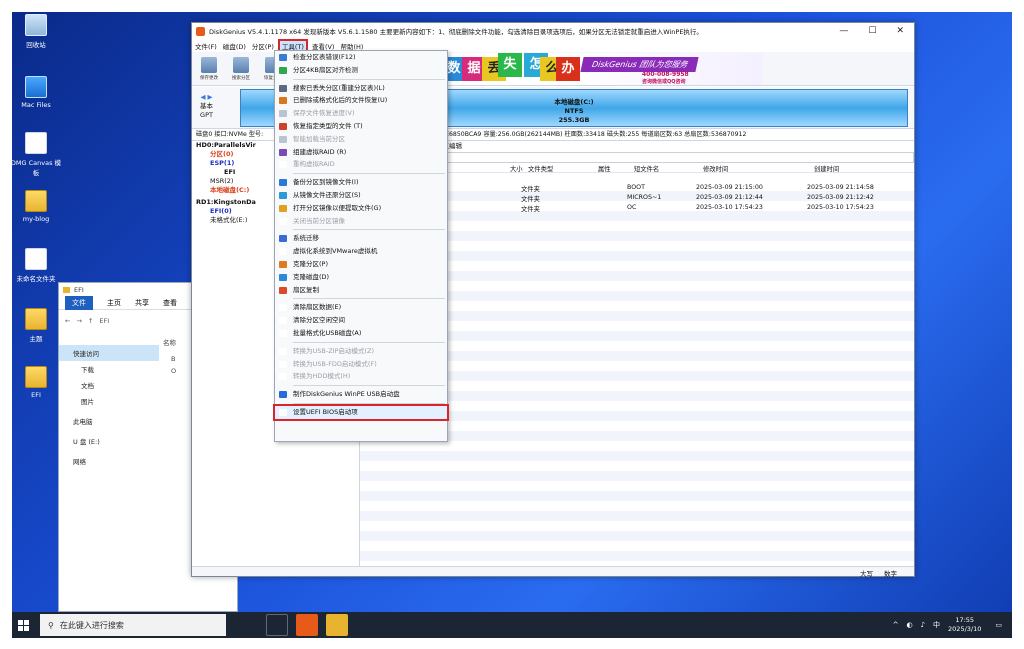 The width and height of the screenshot is (1024, 649). Describe the element at coordinates (109, 401) in the screenshot. I see `sidebar-item-pictures: 图片` at that location.